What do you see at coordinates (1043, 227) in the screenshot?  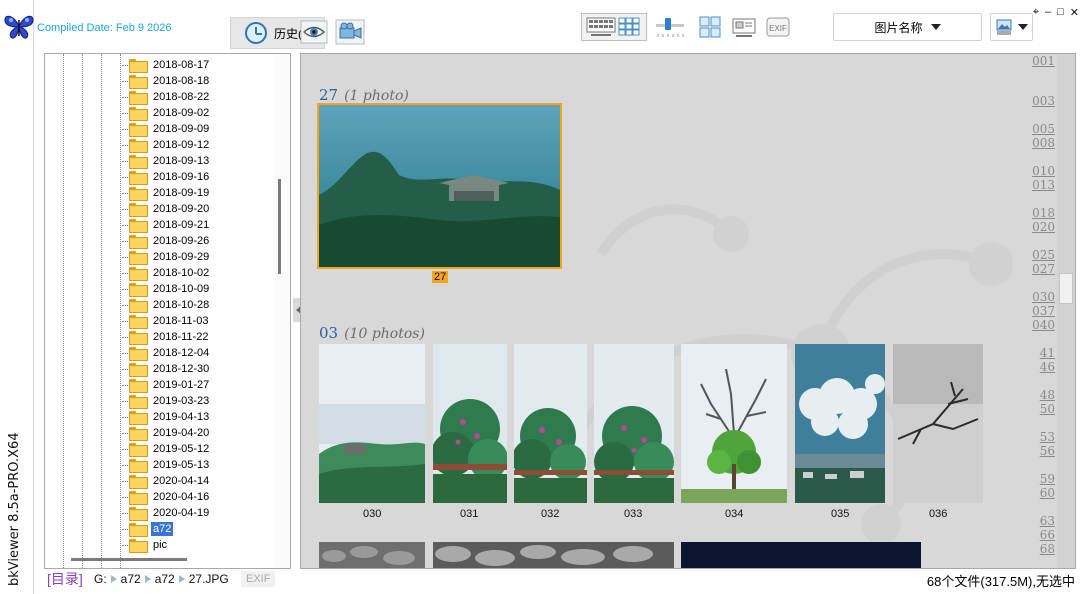 I see `index-link: 020` at bounding box center [1043, 227].